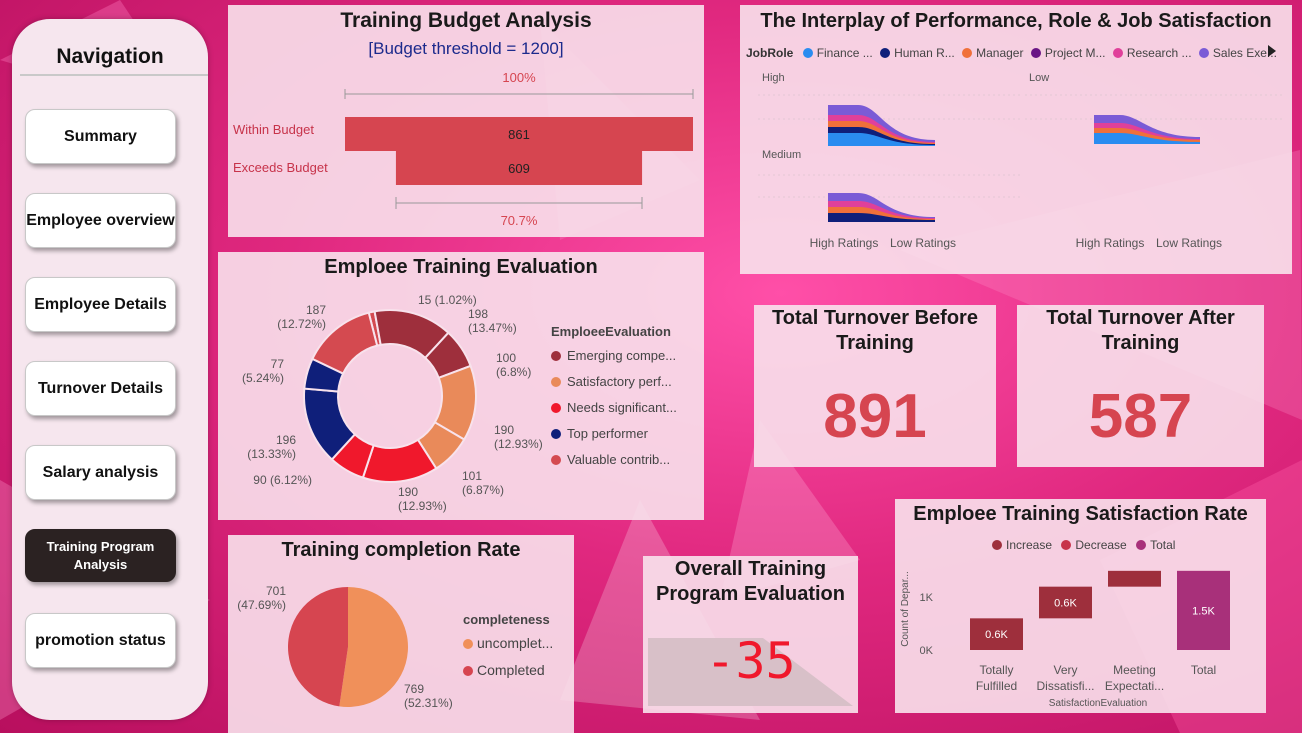  What do you see at coordinates (263, 371) in the screenshot?
I see `donut-data-label: 77 (5.24%)` at bounding box center [263, 371].